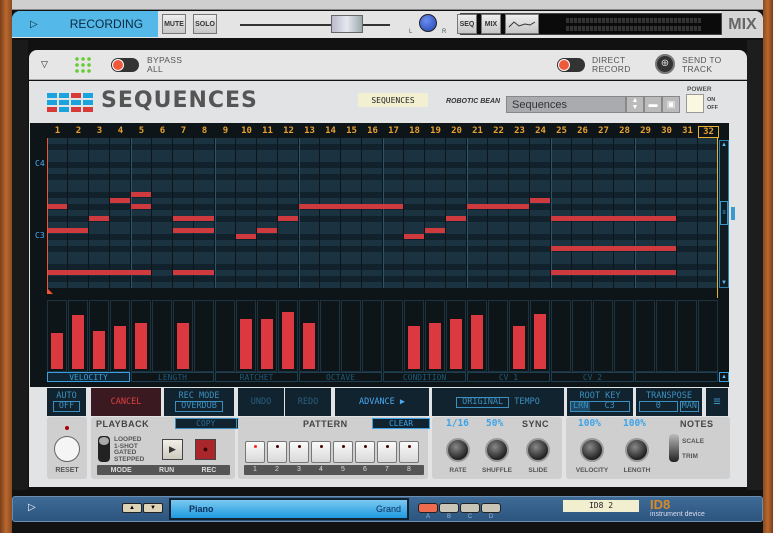 The image size is (773, 533). I want to click on variation-button-c, so click(470, 508).